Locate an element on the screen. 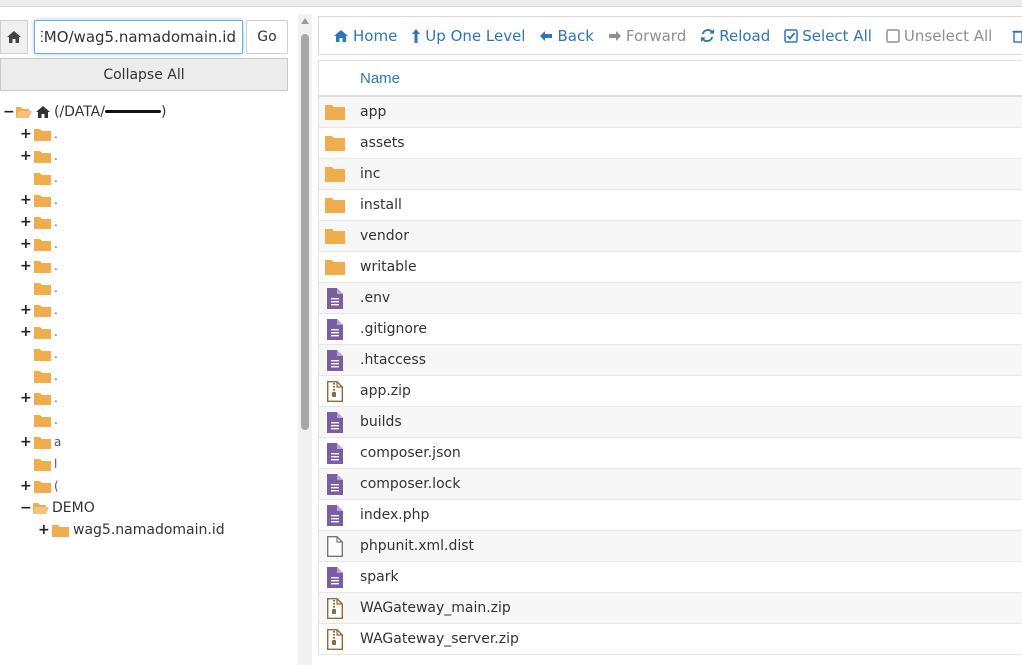  go-button: Go is located at coordinates (267, 37).